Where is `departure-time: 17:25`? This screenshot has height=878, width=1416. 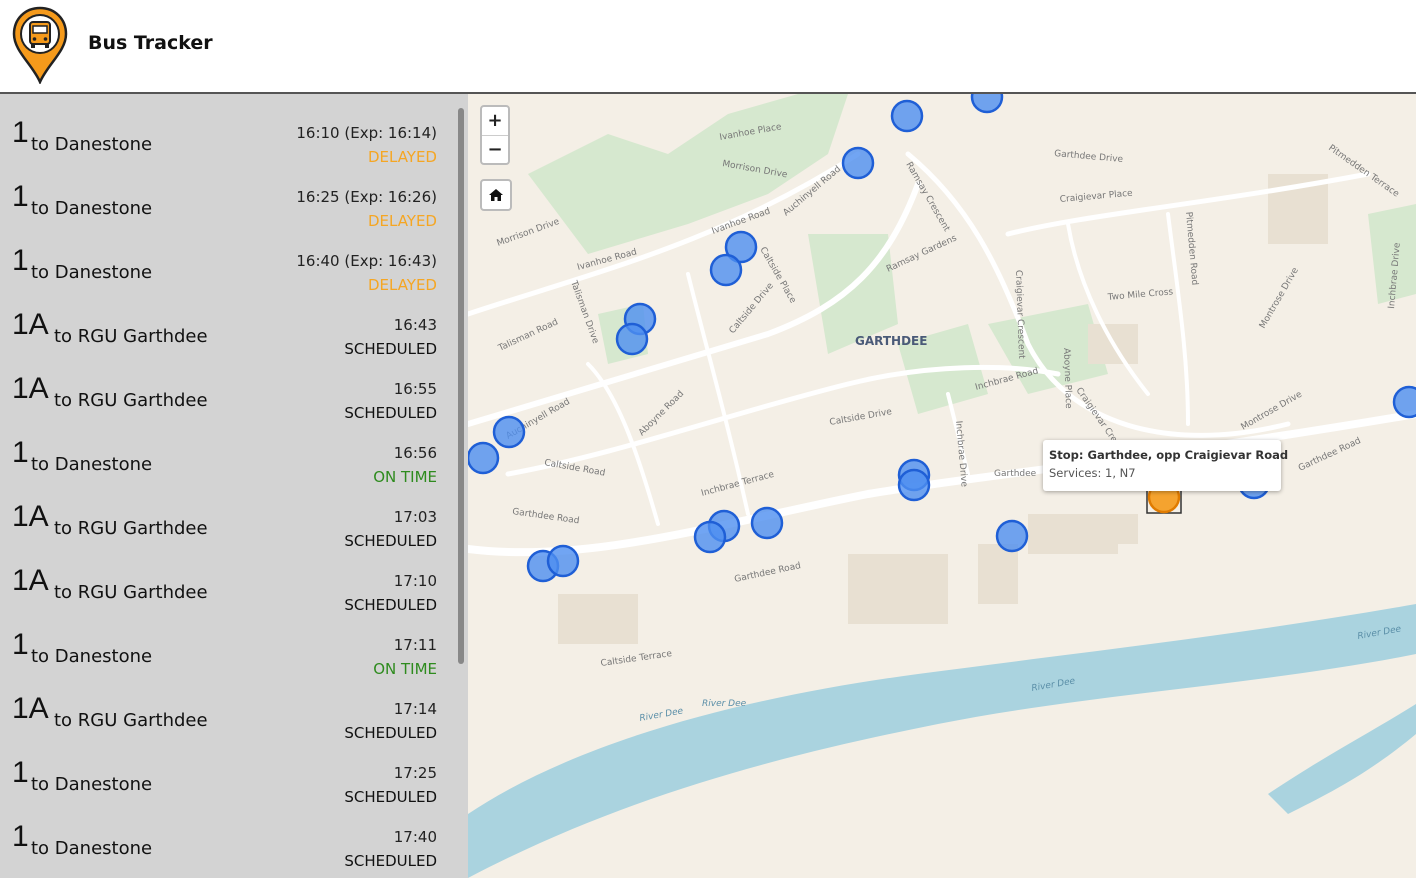 departure-time: 17:25 is located at coordinates (415, 773).